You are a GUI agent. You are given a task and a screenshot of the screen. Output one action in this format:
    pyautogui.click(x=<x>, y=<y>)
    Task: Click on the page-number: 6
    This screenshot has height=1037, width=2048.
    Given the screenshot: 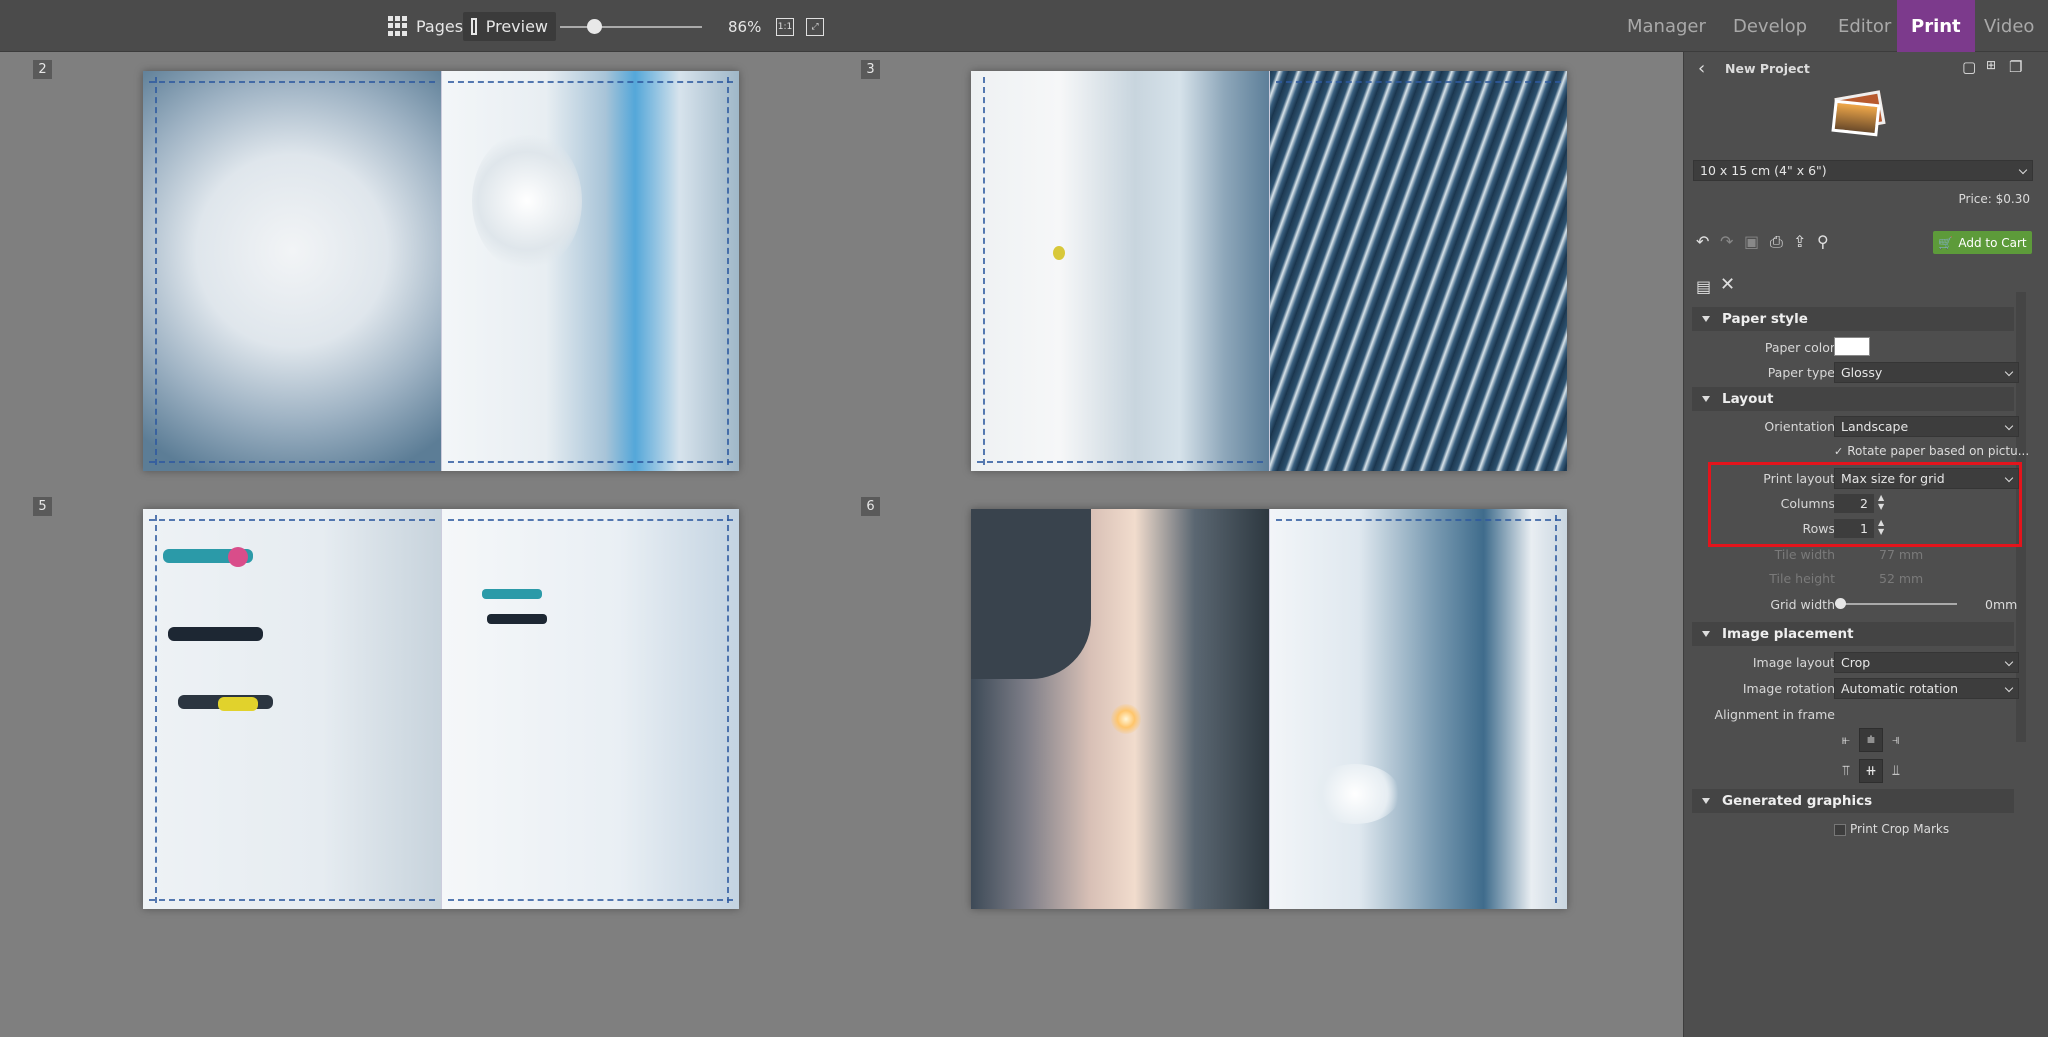 What is the action you would take?
    pyautogui.click(x=870, y=506)
    